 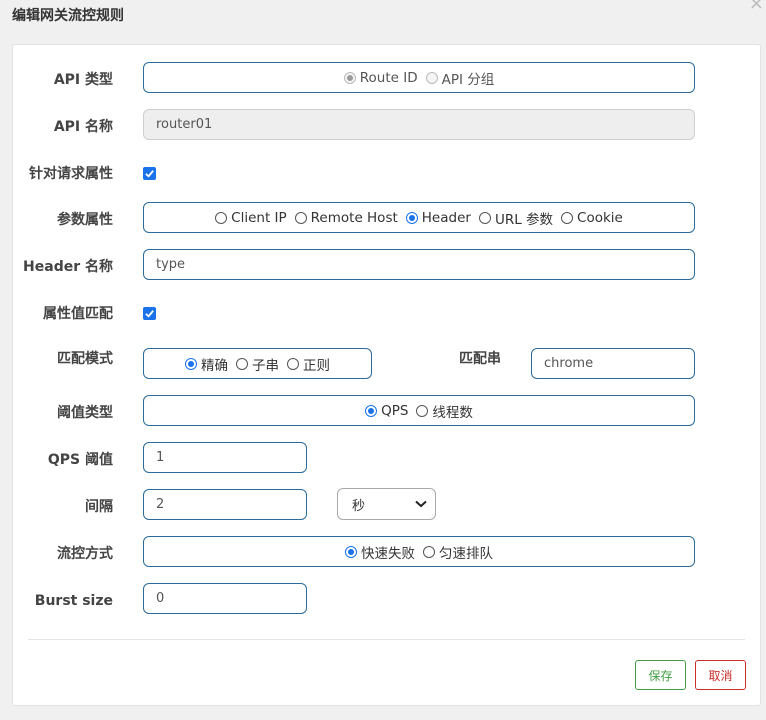 What do you see at coordinates (756, 7) in the screenshot?
I see `close-icon: ×` at bounding box center [756, 7].